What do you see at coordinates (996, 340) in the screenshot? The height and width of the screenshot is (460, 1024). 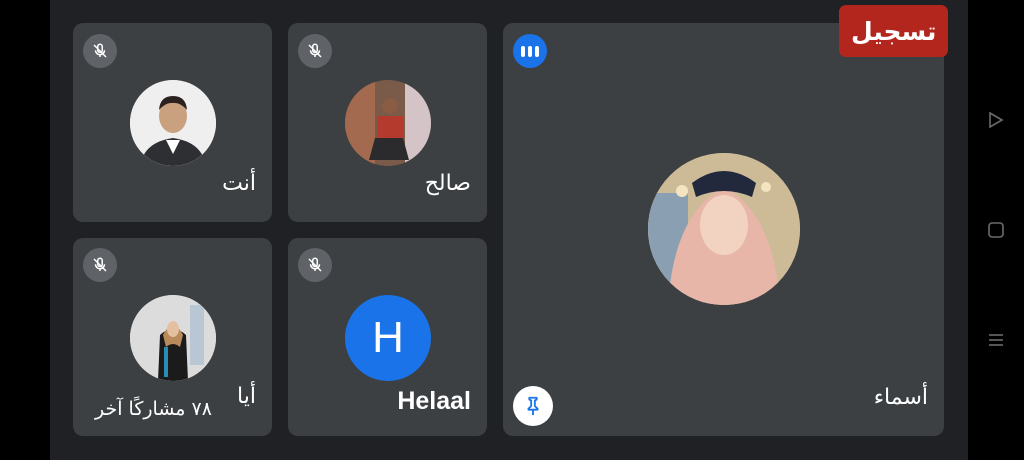 I see `nav-recents-icon` at bounding box center [996, 340].